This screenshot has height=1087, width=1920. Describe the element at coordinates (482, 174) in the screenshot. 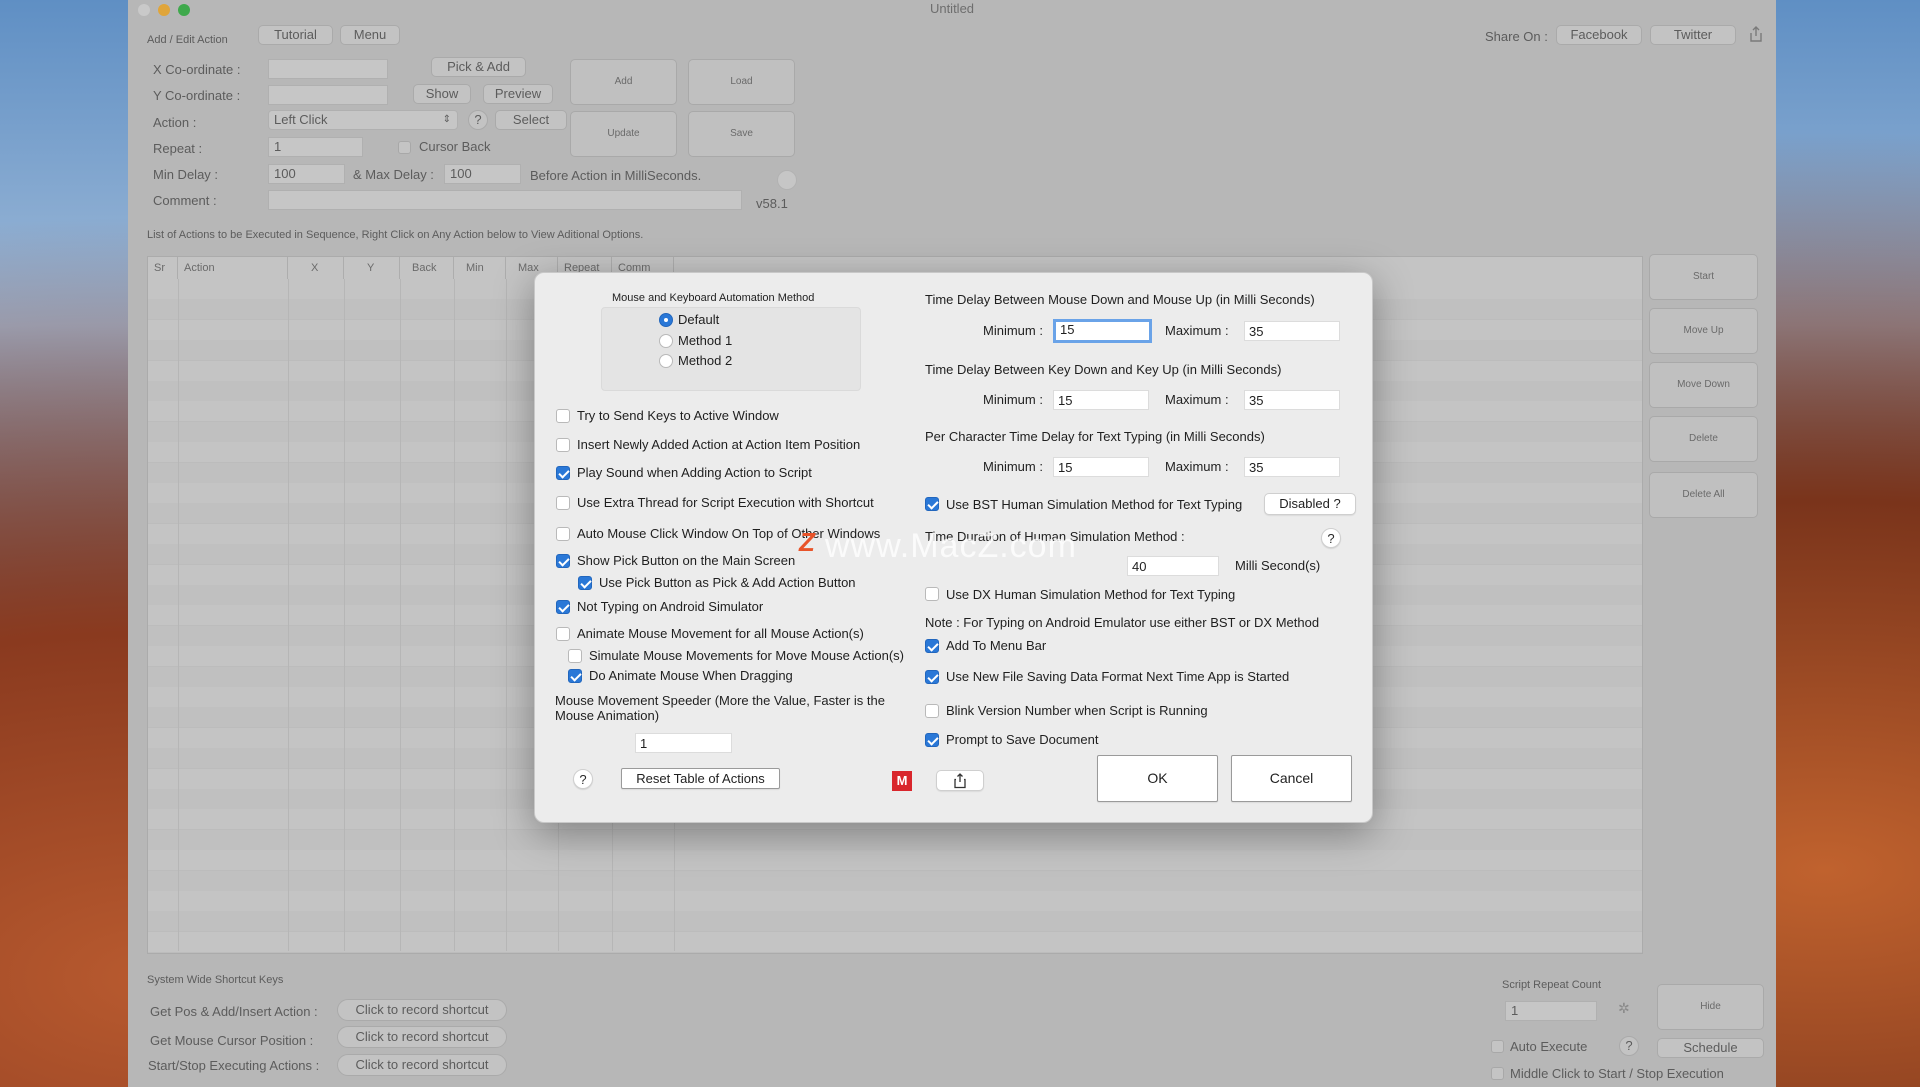

I see `max-delay-input: 100` at that location.